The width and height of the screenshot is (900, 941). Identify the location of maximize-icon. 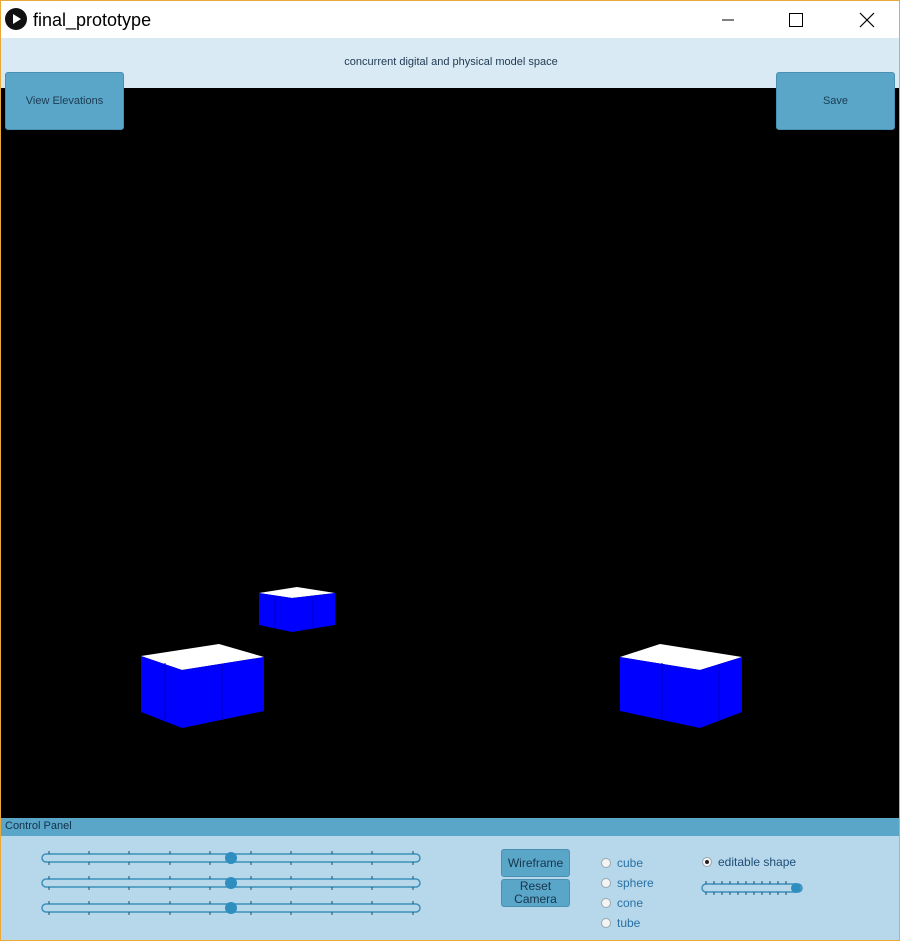
(796, 19).